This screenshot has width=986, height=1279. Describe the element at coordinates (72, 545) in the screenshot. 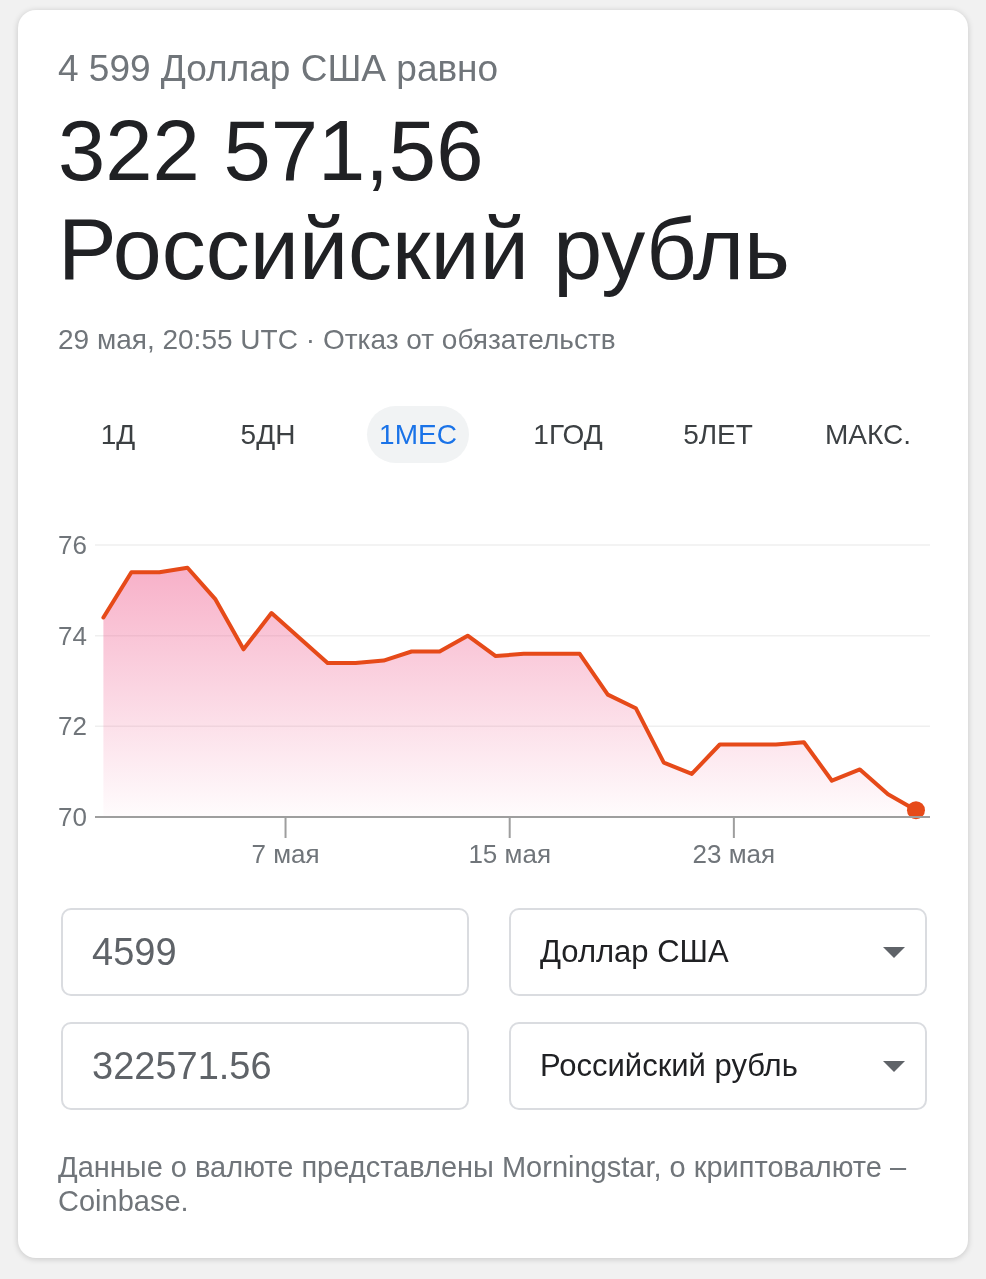

I see `y-axis-label: 76` at that location.